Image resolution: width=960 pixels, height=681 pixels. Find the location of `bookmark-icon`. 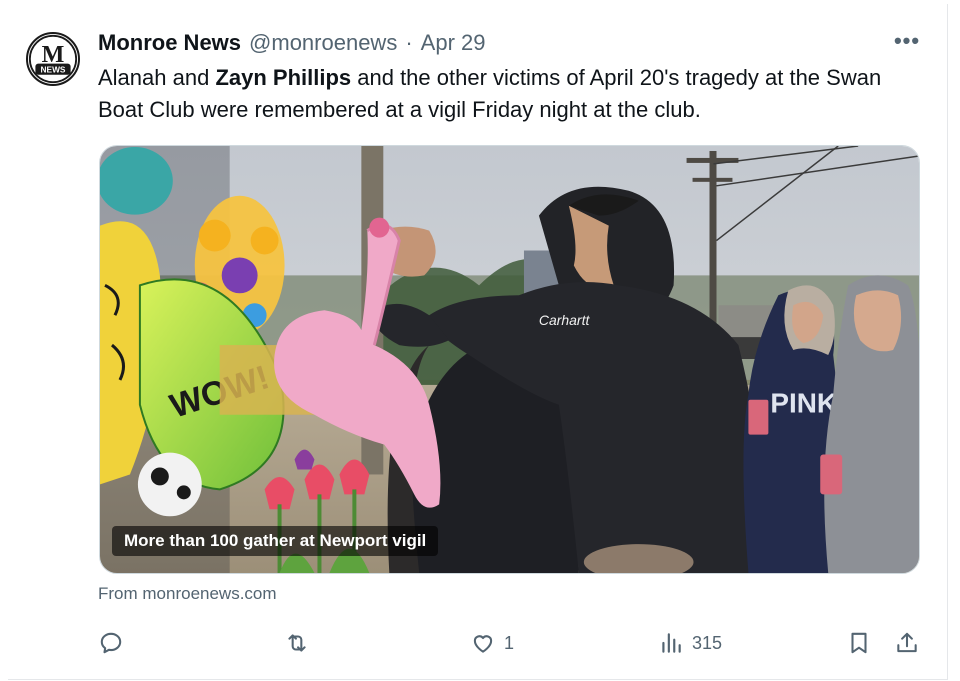

bookmark-icon is located at coordinates (859, 643).